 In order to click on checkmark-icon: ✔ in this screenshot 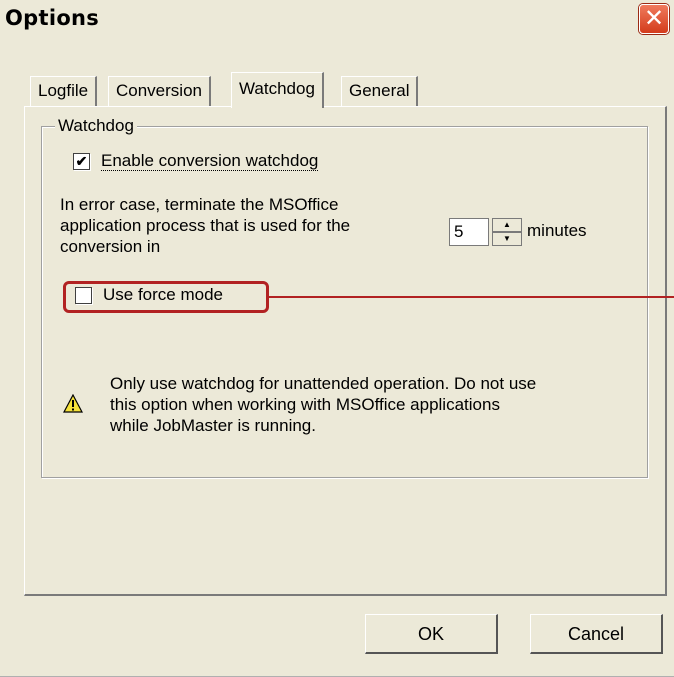, I will do `click(81, 161)`.